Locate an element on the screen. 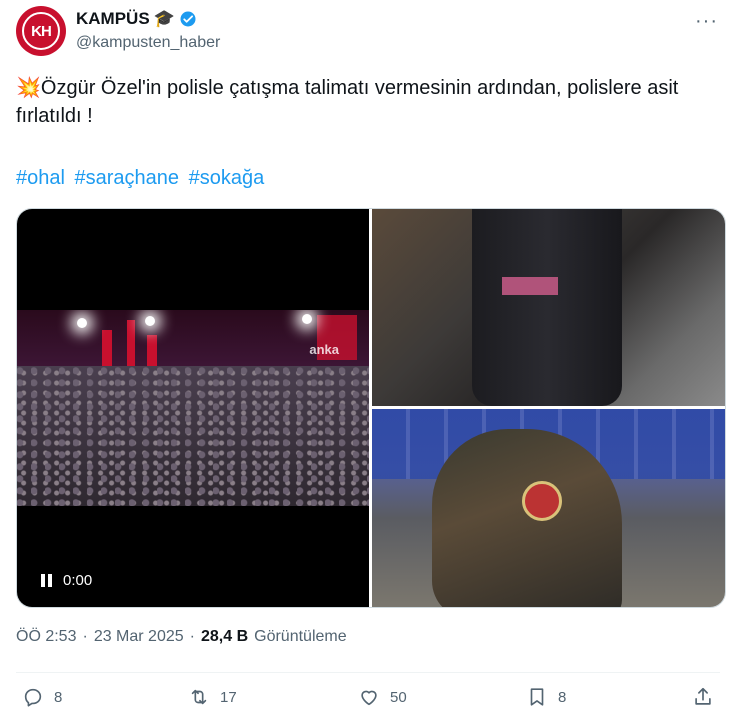 The image size is (736, 725). action-bar: 8 17 50 8 is located at coordinates (368, 702).